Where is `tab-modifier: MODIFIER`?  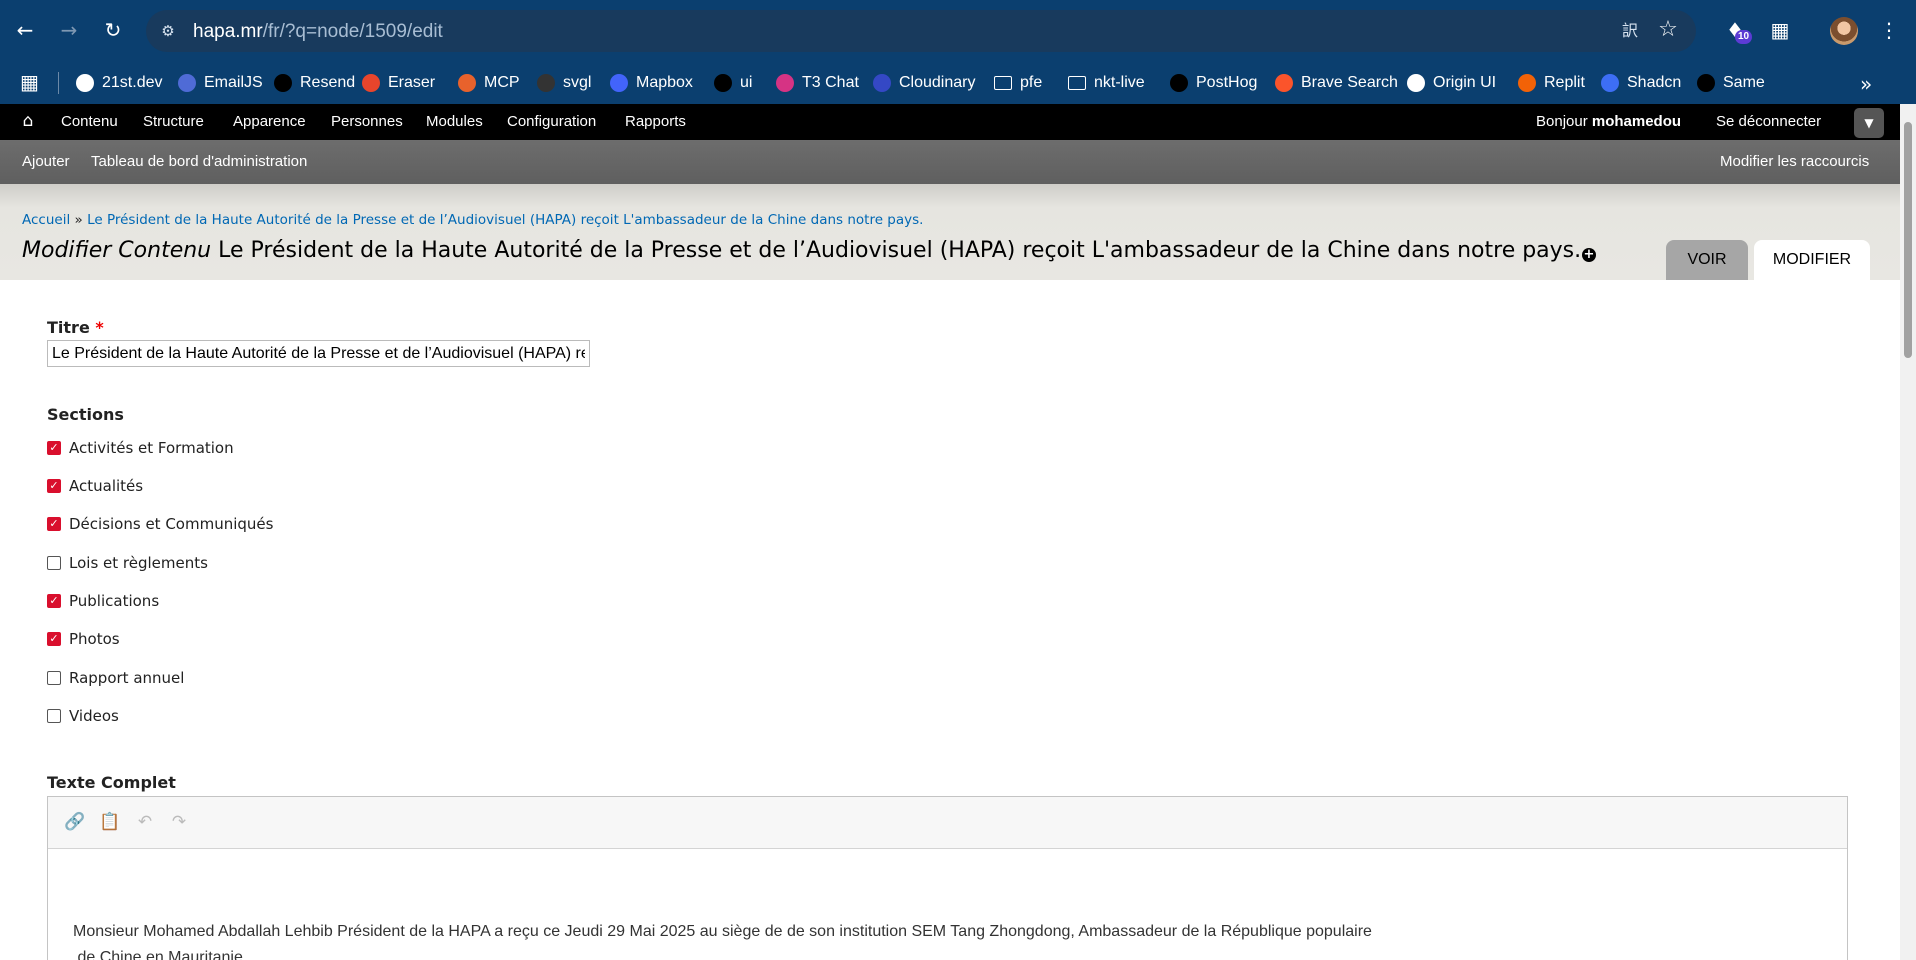 tab-modifier: MODIFIER is located at coordinates (1812, 260).